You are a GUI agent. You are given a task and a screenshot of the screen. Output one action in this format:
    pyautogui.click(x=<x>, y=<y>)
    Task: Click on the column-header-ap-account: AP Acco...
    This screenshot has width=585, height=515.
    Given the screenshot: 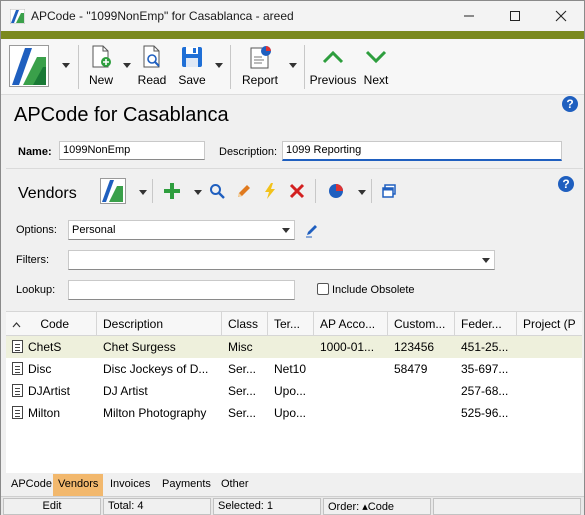 What is the action you would take?
    pyautogui.click(x=351, y=324)
    